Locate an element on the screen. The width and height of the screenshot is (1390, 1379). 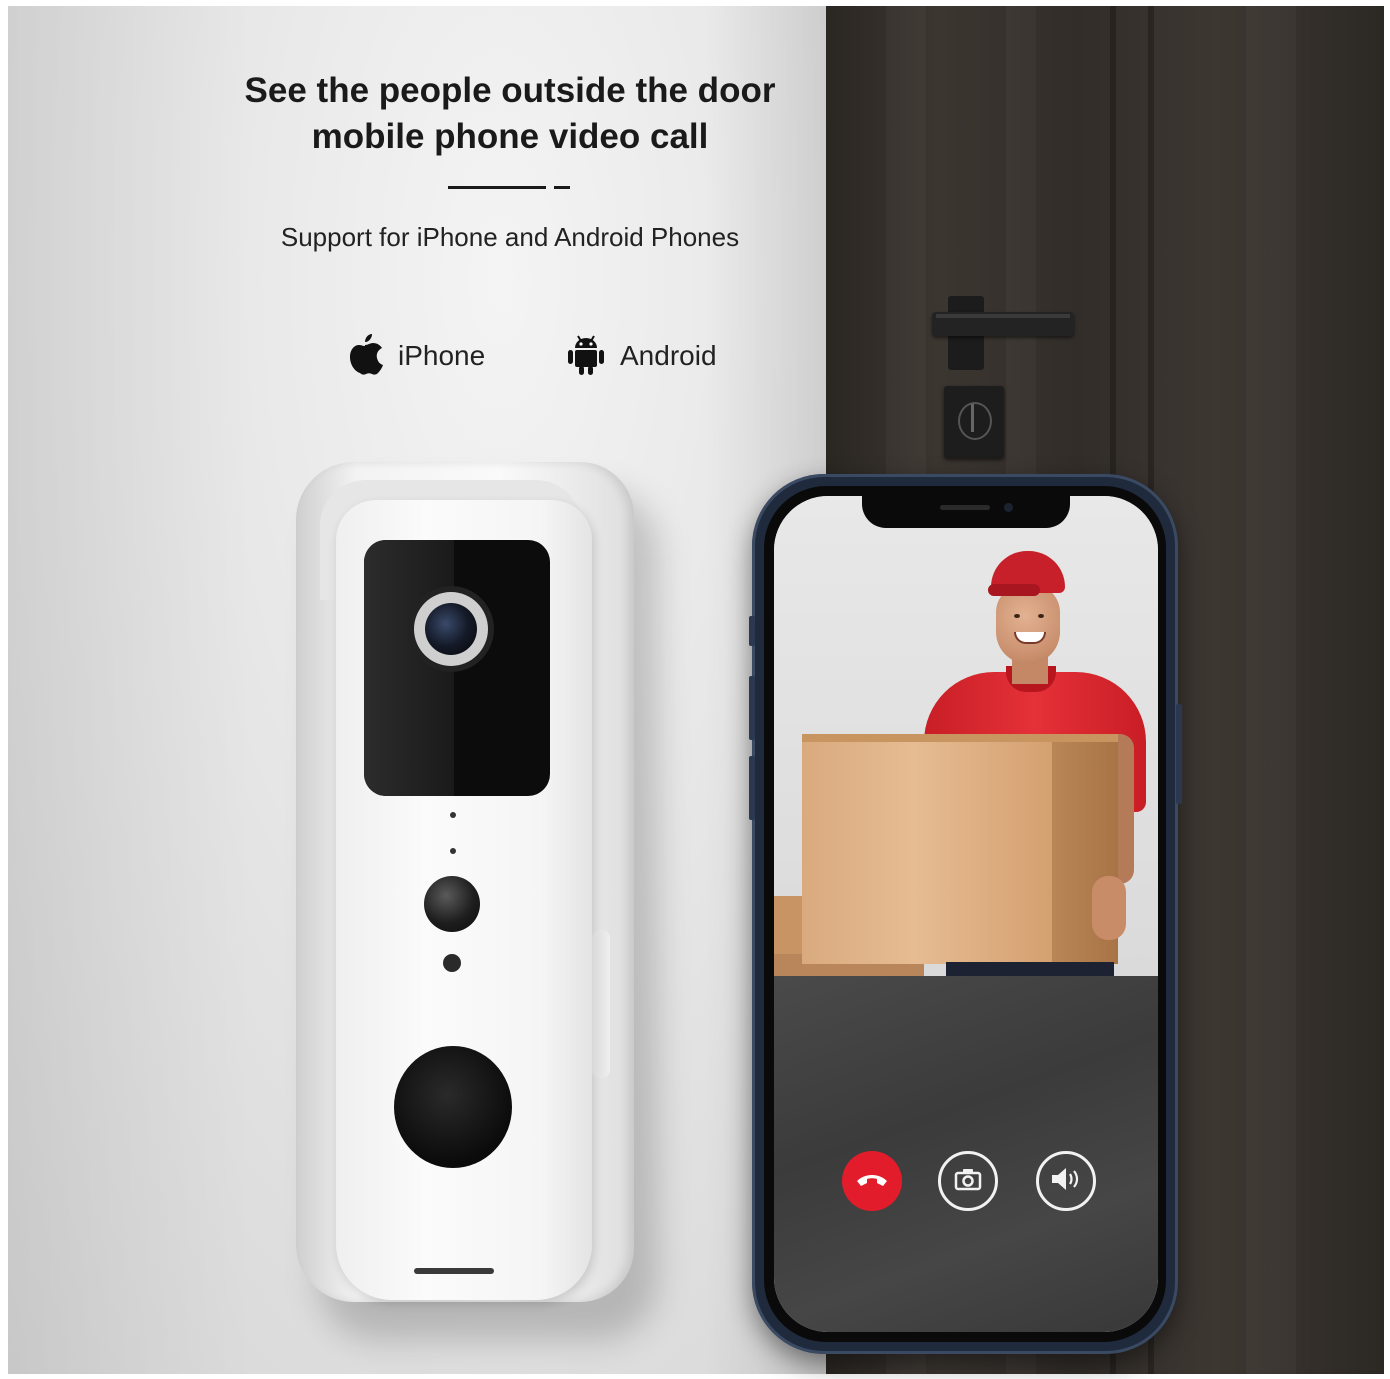
phone-volume-down is located at coordinates (752, 788).